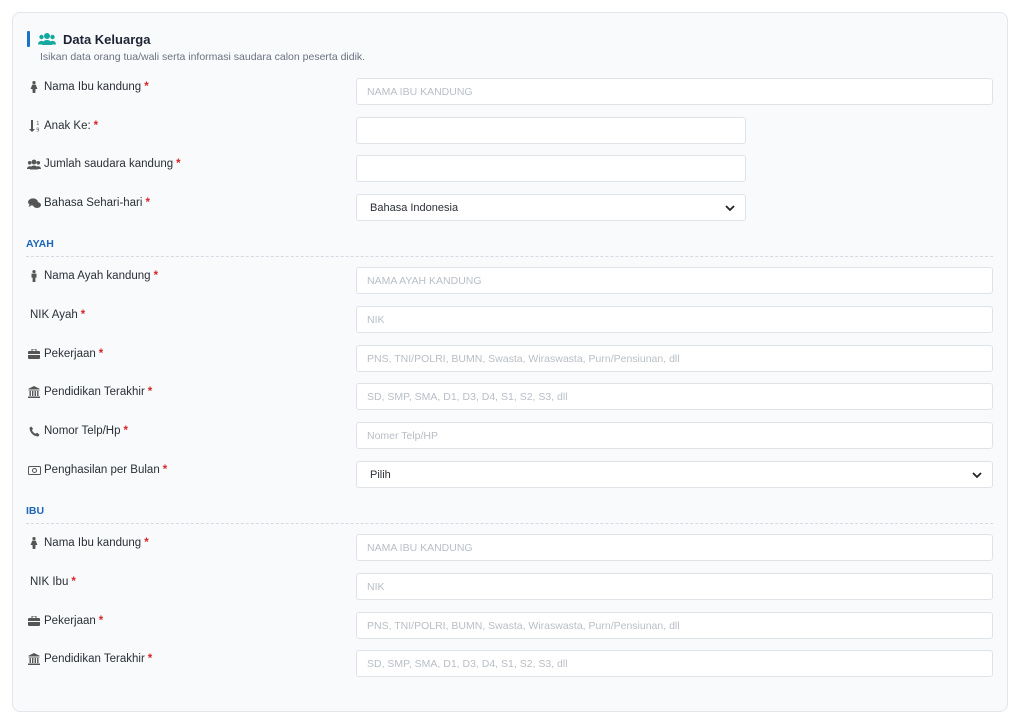 The height and width of the screenshot is (712, 1024). Describe the element at coordinates (551, 130) in the screenshot. I see `anak-ke-input` at that location.